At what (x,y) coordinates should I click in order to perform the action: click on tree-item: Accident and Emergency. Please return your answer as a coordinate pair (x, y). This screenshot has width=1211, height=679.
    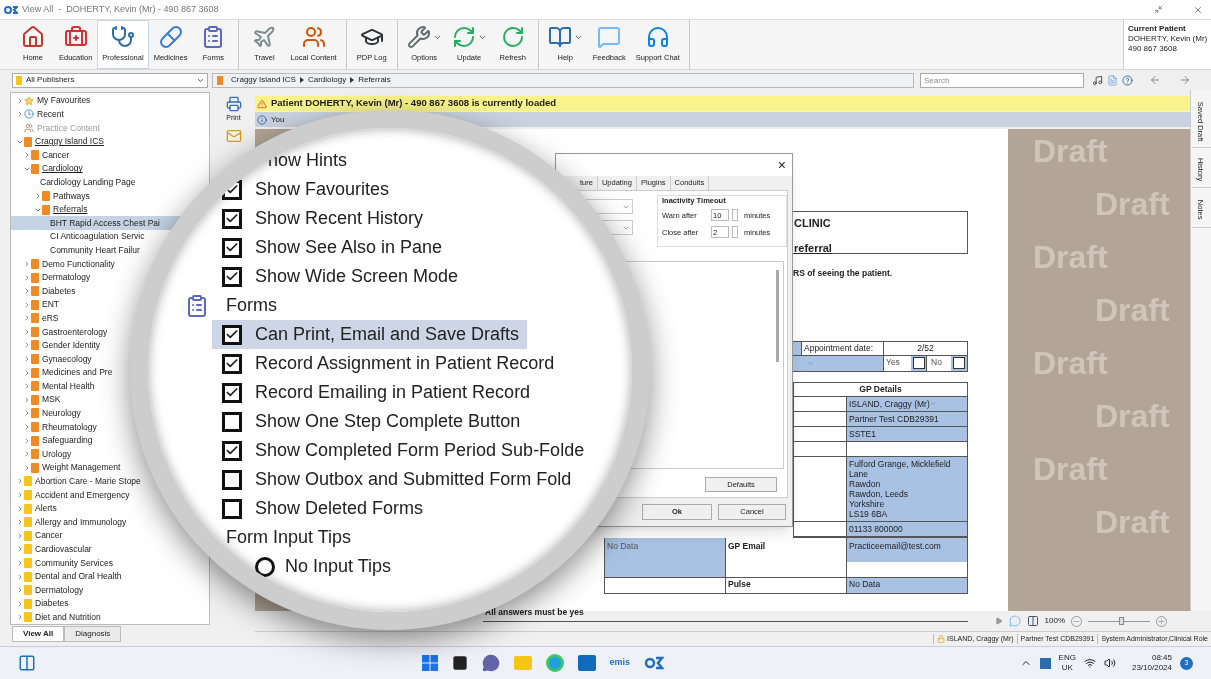
    Looking at the image, I should click on (71, 495).